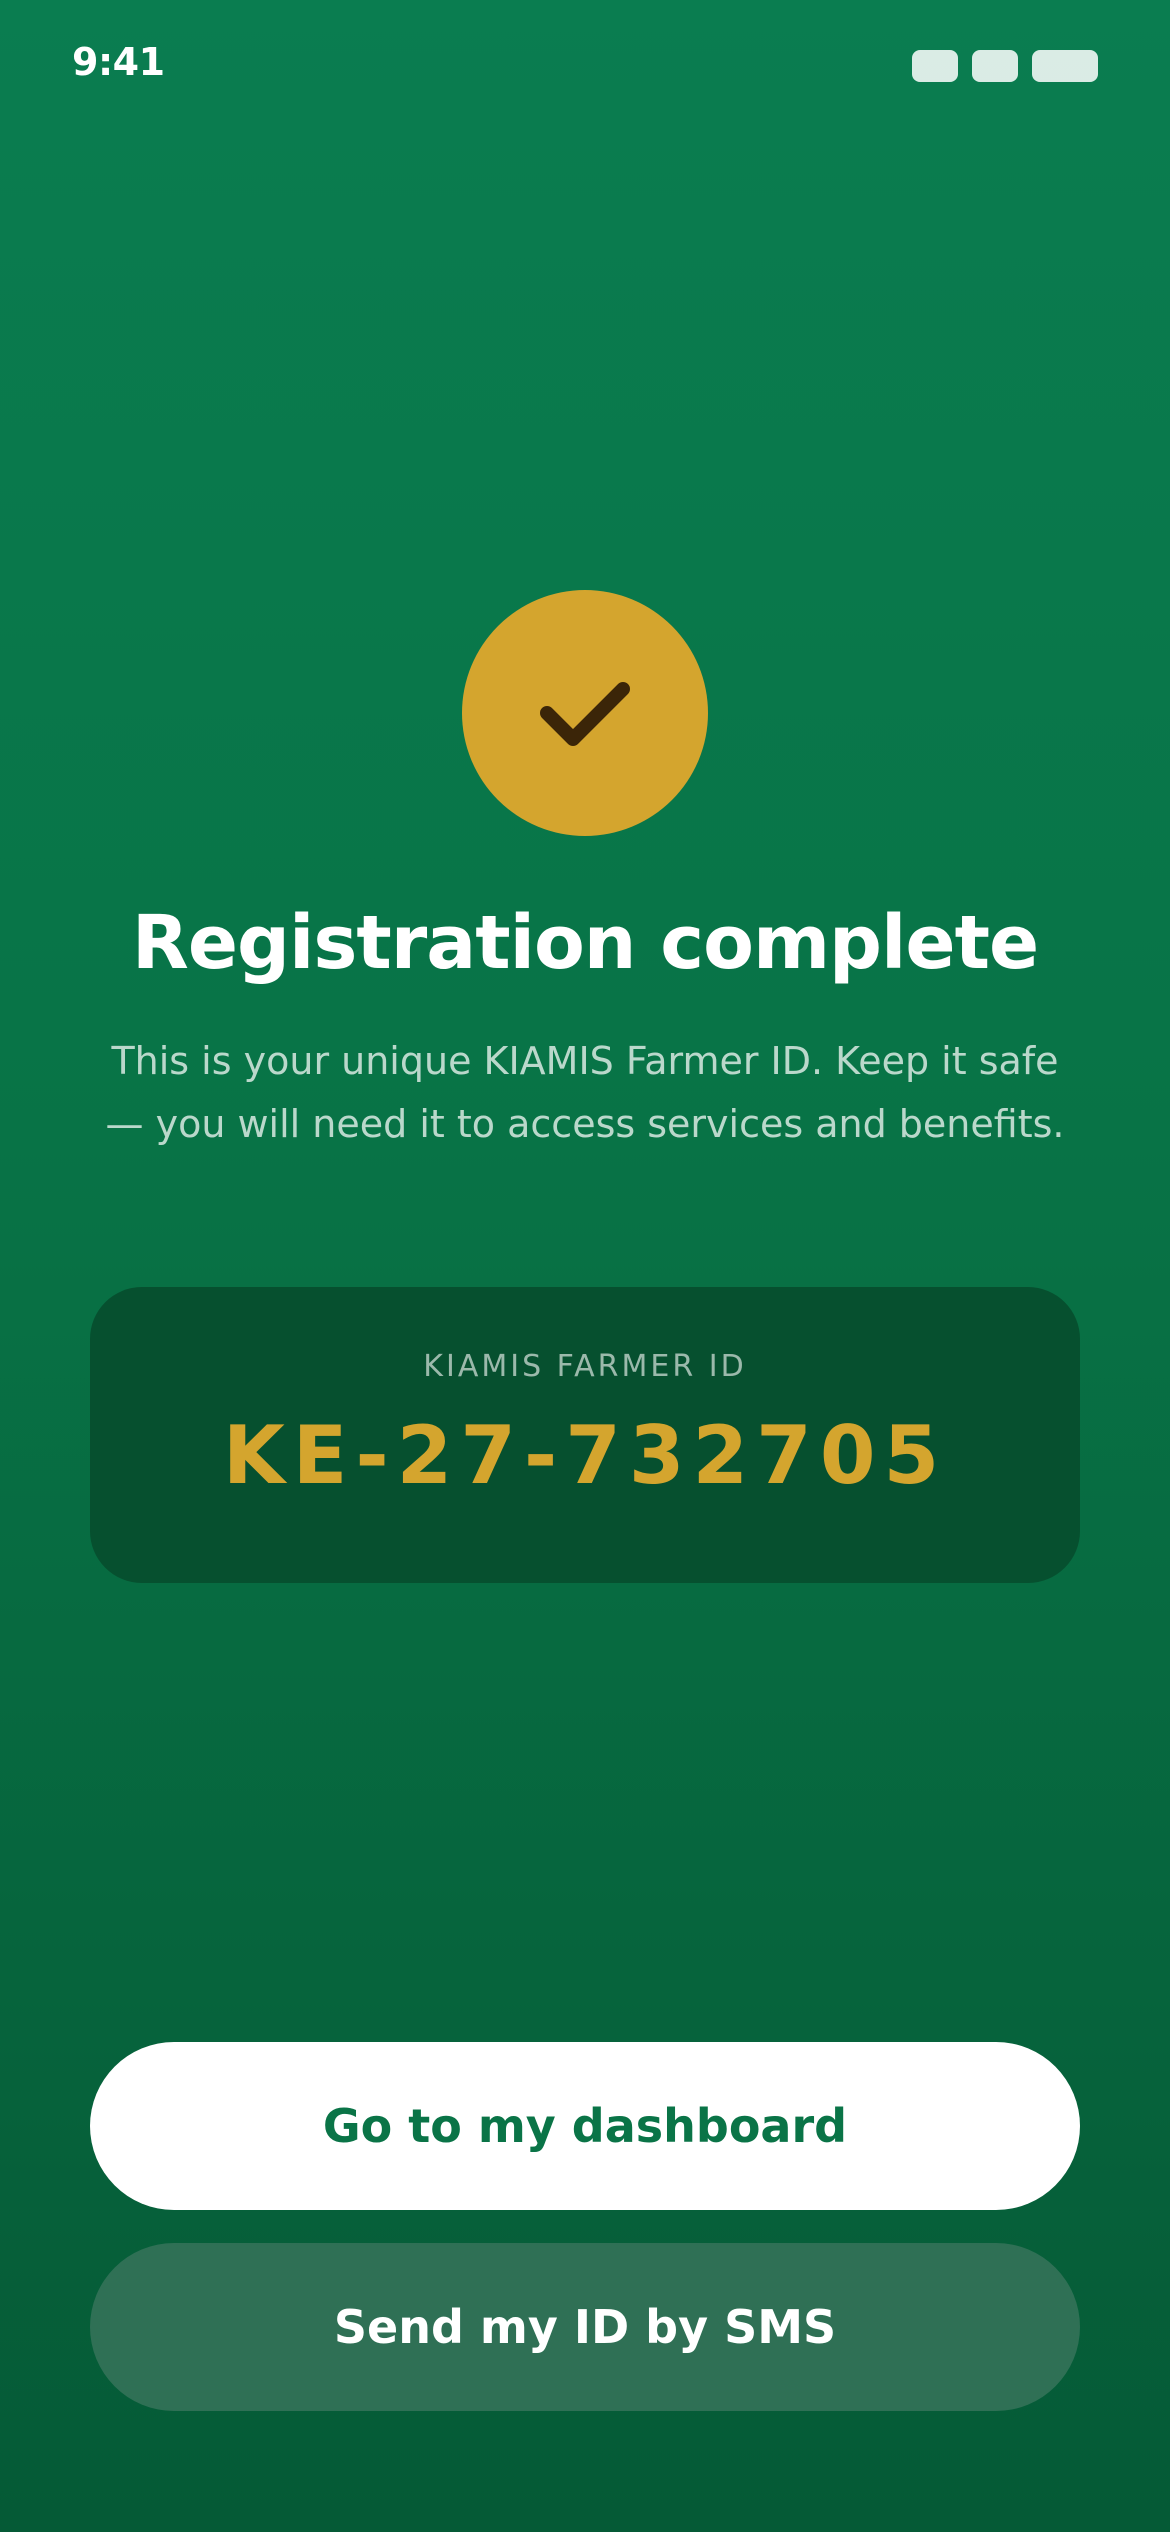  I want to click on farmer-id-card: KIAMIS FARMER ID KE-27-732705, so click(585, 1435).